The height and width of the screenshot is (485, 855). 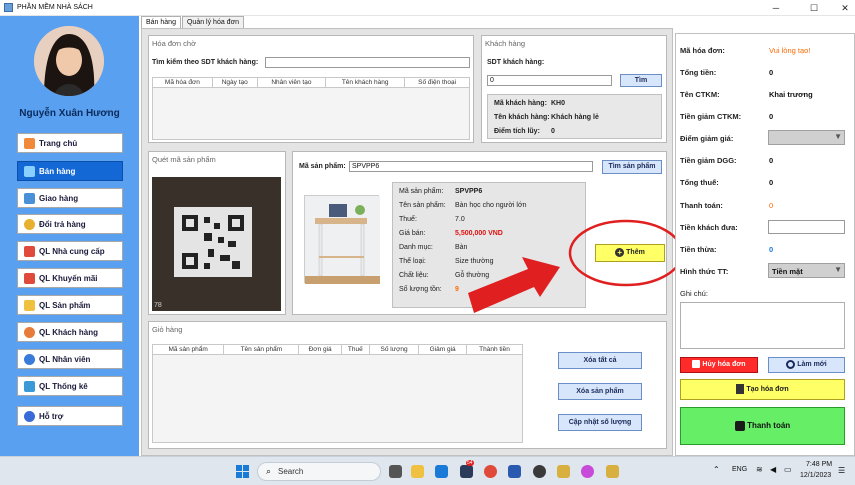 I want to click on qr-code-icon, so click(x=216, y=244).